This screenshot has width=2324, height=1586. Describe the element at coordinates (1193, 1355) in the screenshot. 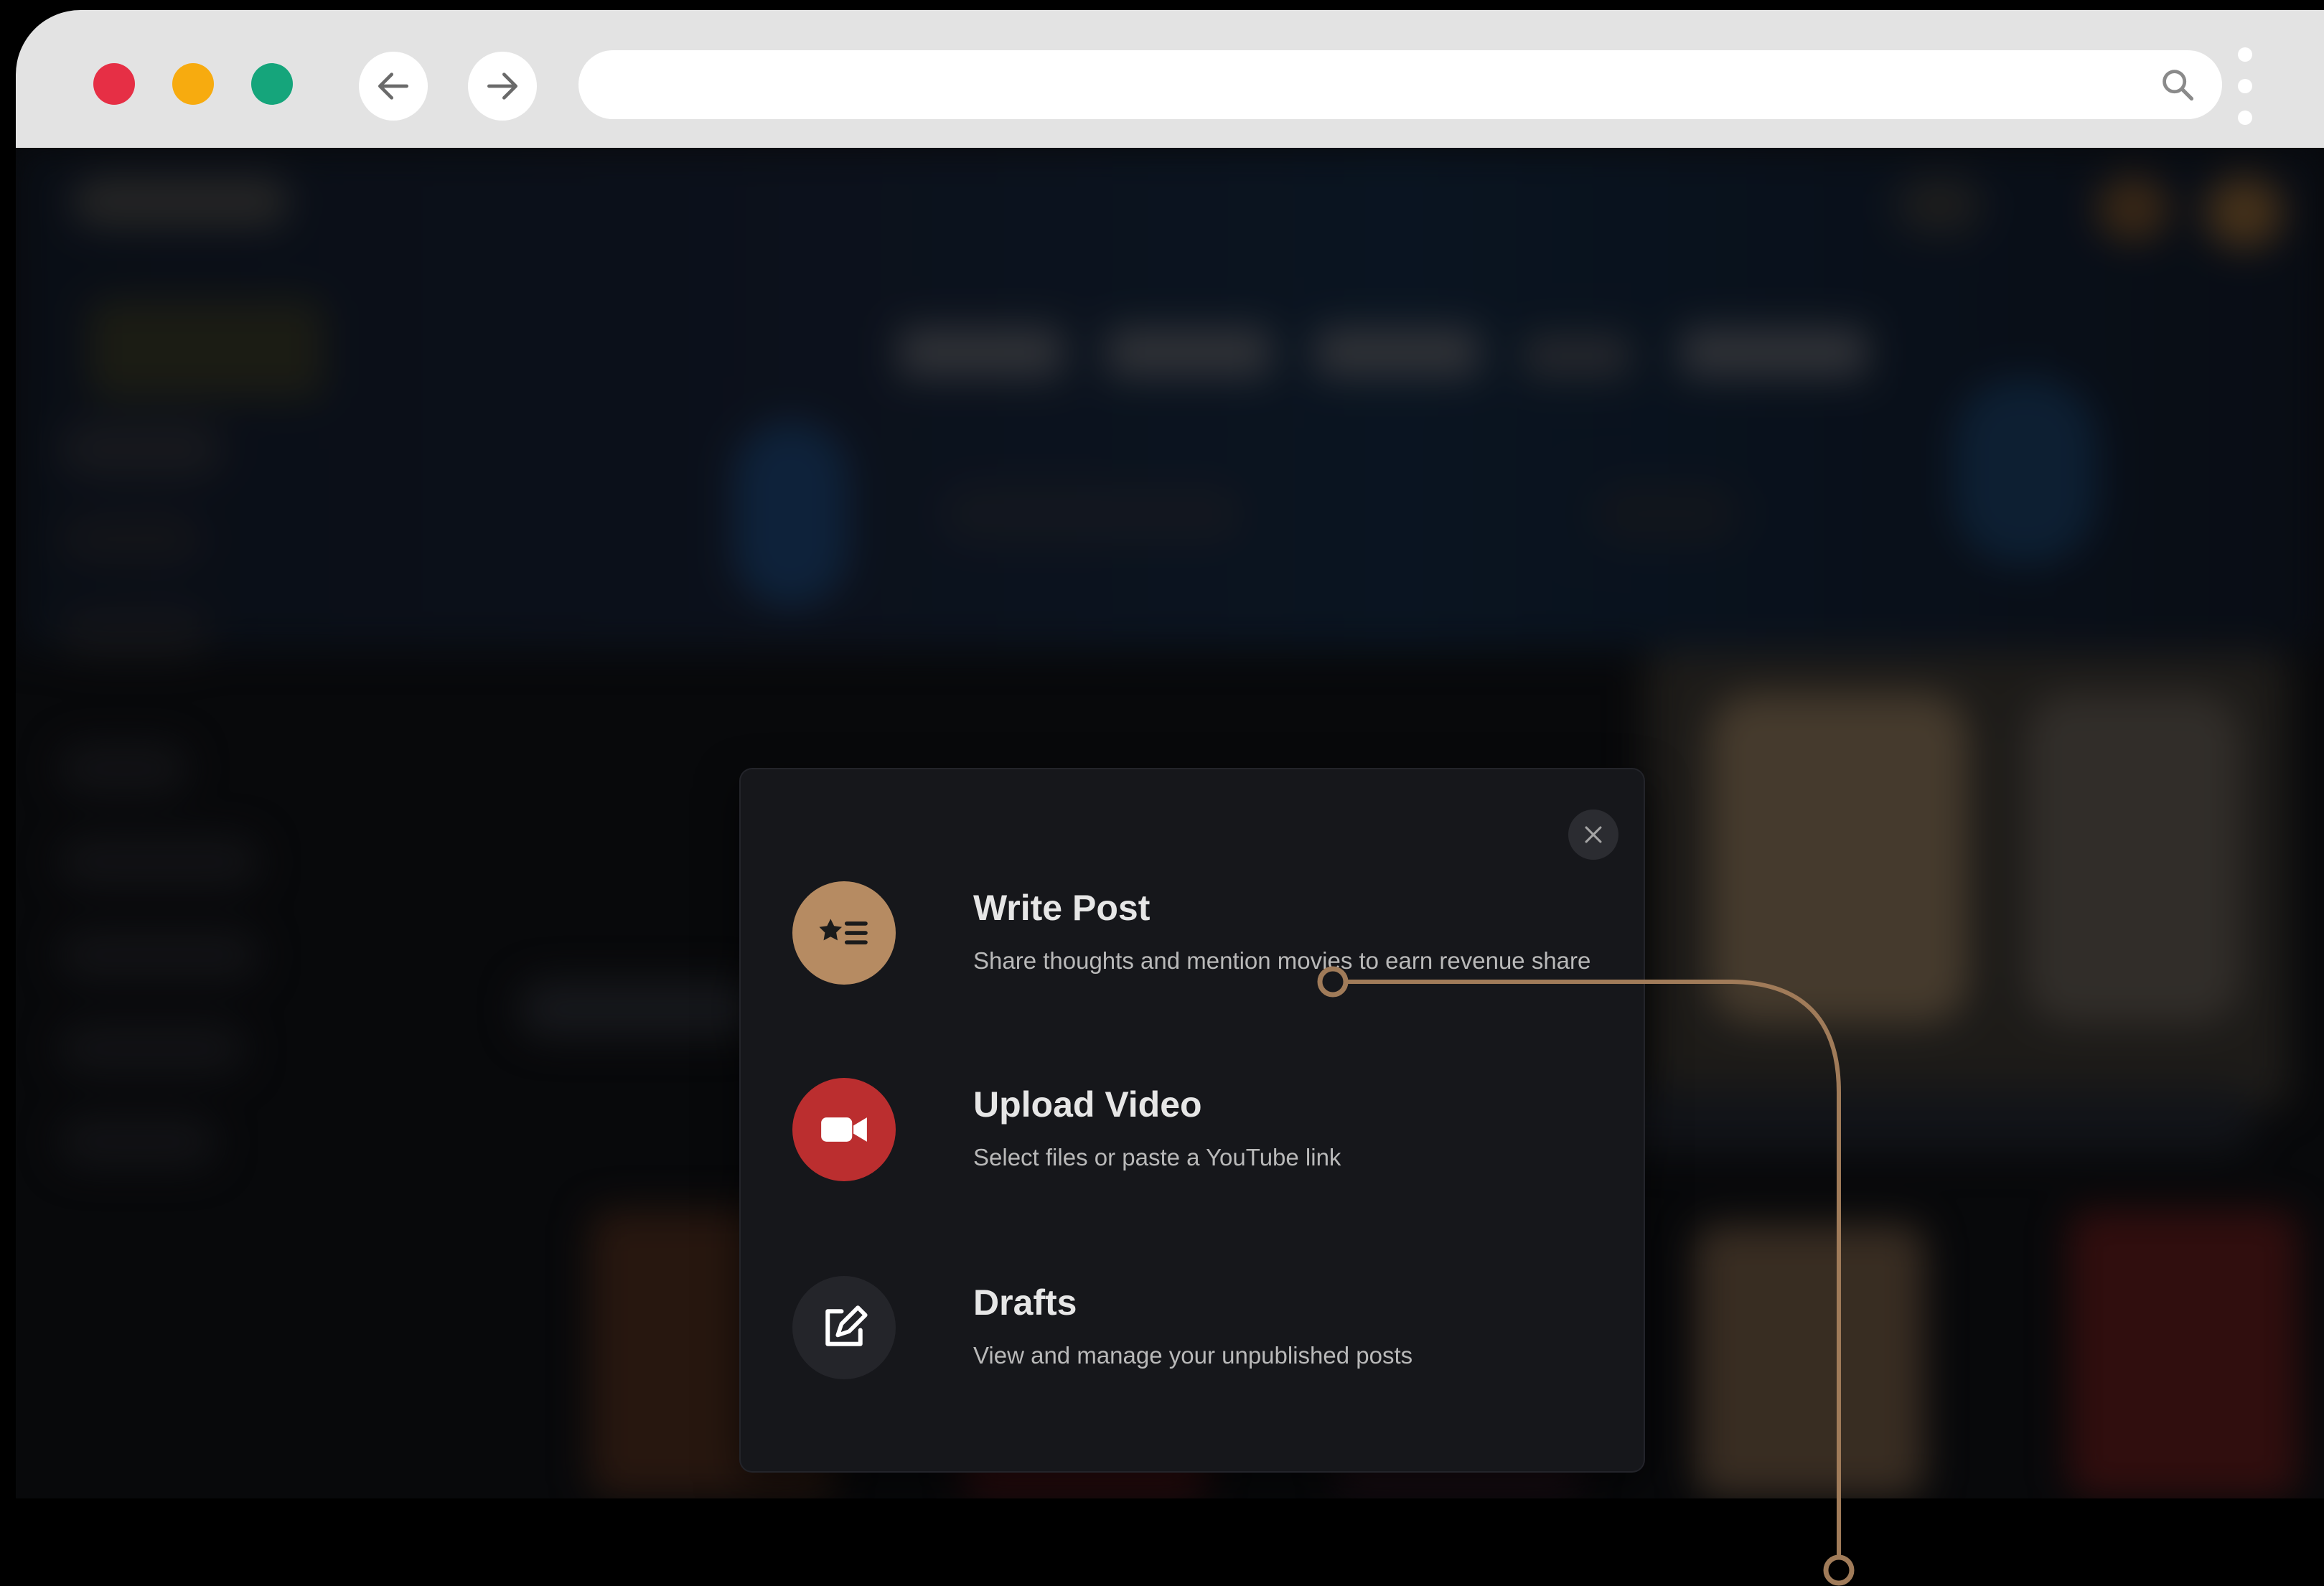

I see `drafts-description: View and manage your unpublished posts` at that location.